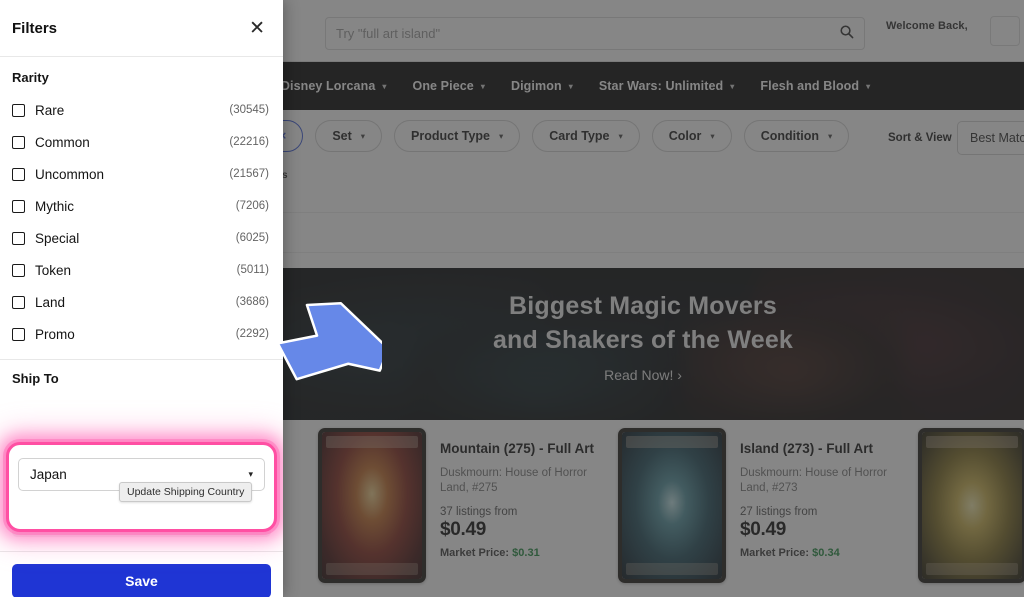 This screenshot has width=1024, height=597. What do you see at coordinates (252, 270) in the screenshot?
I see `filter-option-count: (5011)` at bounding box center [252, 270].